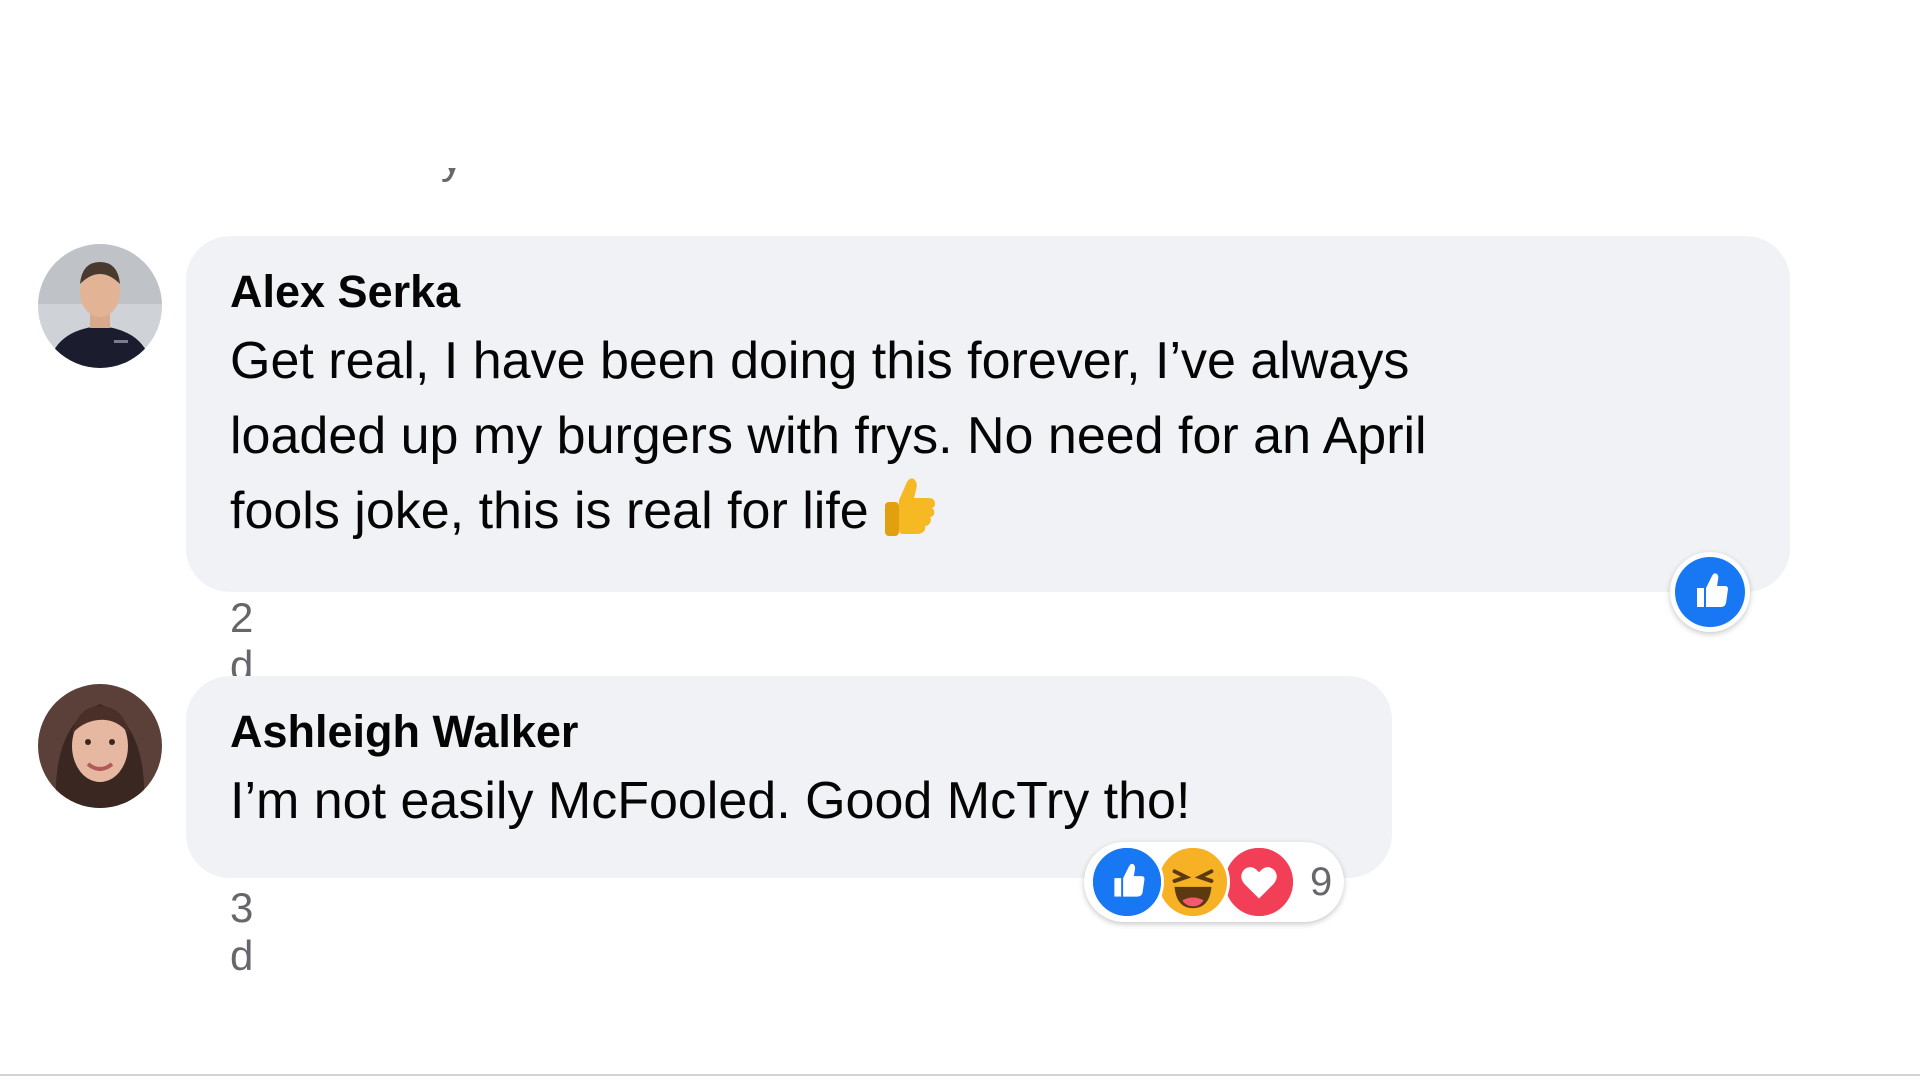 This screenshot has width=1920, height=1080. I want to click on divider, so click(960, 1075).